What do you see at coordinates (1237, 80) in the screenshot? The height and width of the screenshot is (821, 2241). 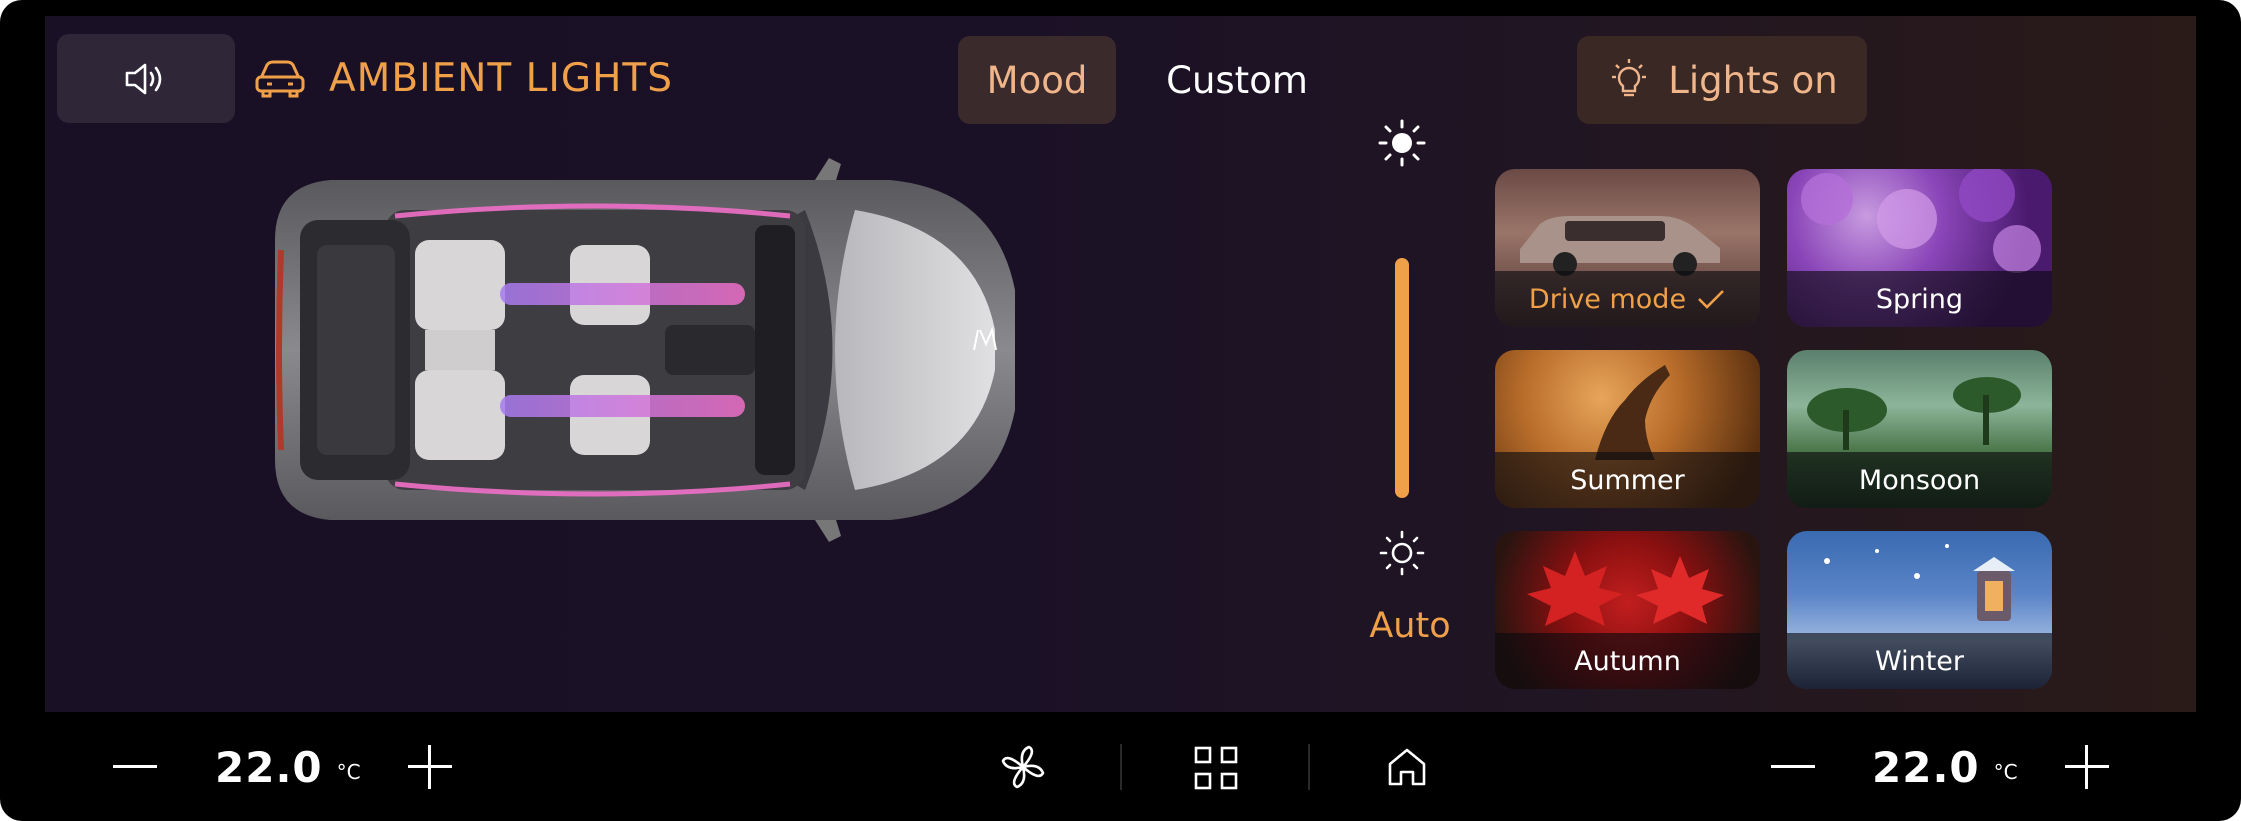 I see `tab-custom: Custom` at bounding box center [1237, 80].